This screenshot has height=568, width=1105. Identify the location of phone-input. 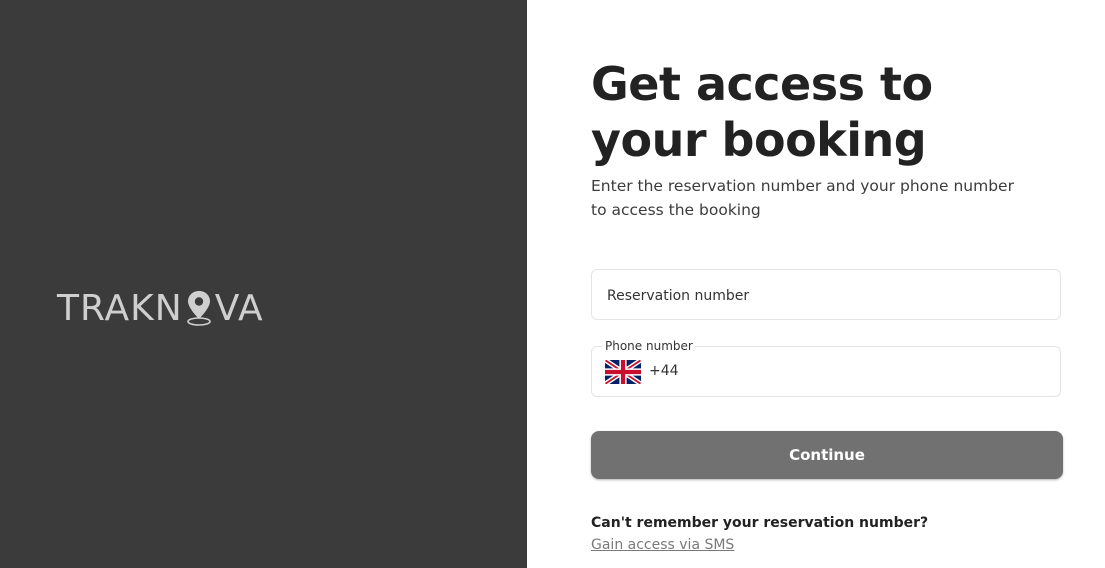
(866, 372).